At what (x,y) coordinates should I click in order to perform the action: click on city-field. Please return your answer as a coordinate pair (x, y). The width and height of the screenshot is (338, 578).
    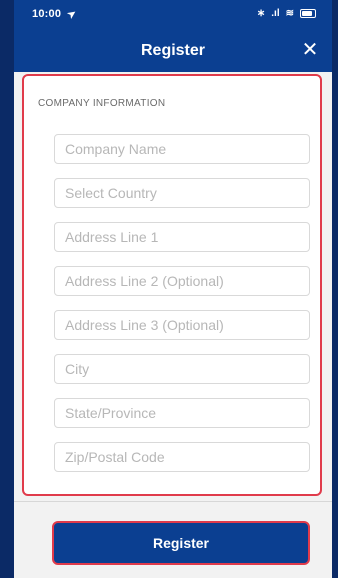
    Looking at the image, I should click on (182, 369).